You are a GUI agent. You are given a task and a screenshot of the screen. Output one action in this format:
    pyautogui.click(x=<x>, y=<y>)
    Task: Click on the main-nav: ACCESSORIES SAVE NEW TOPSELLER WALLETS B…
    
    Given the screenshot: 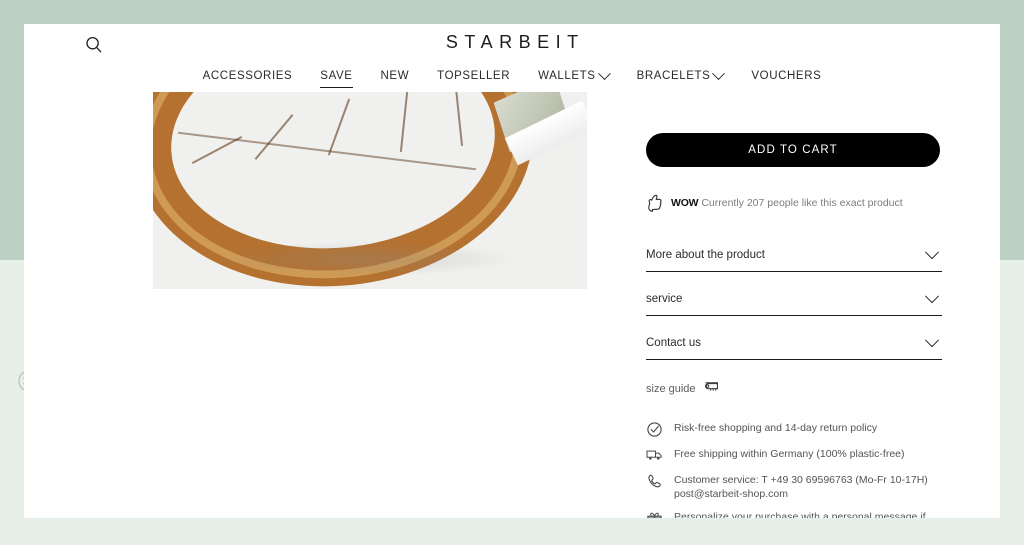 What is the action you would take?
    pyautogui.click(x=512, y=77)
    